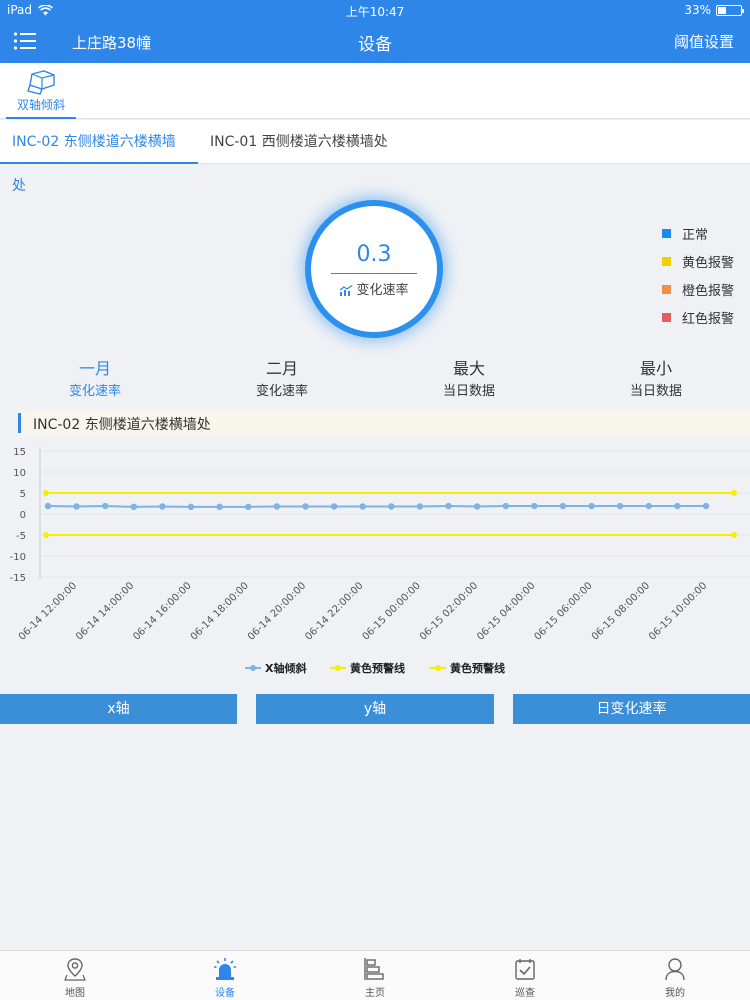 This screenshot has height=1000, width=750. I want to click on chart-header: INC-02 东侧楼道六楼横墙处, so click(384, 423).